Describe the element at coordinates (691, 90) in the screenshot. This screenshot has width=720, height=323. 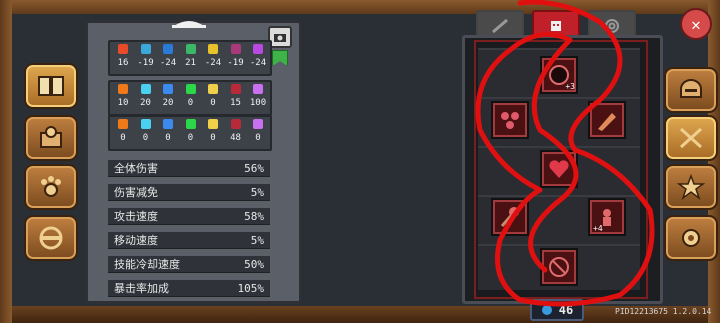
I see `helmet-button` at that location.